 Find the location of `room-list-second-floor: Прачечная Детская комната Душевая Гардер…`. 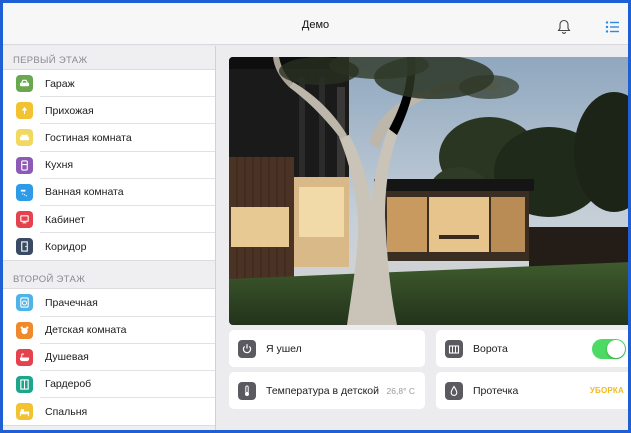

room-list-second-floor: Прачечная Детская комната Душевая Гардер… is located at coordinates (109, 357).